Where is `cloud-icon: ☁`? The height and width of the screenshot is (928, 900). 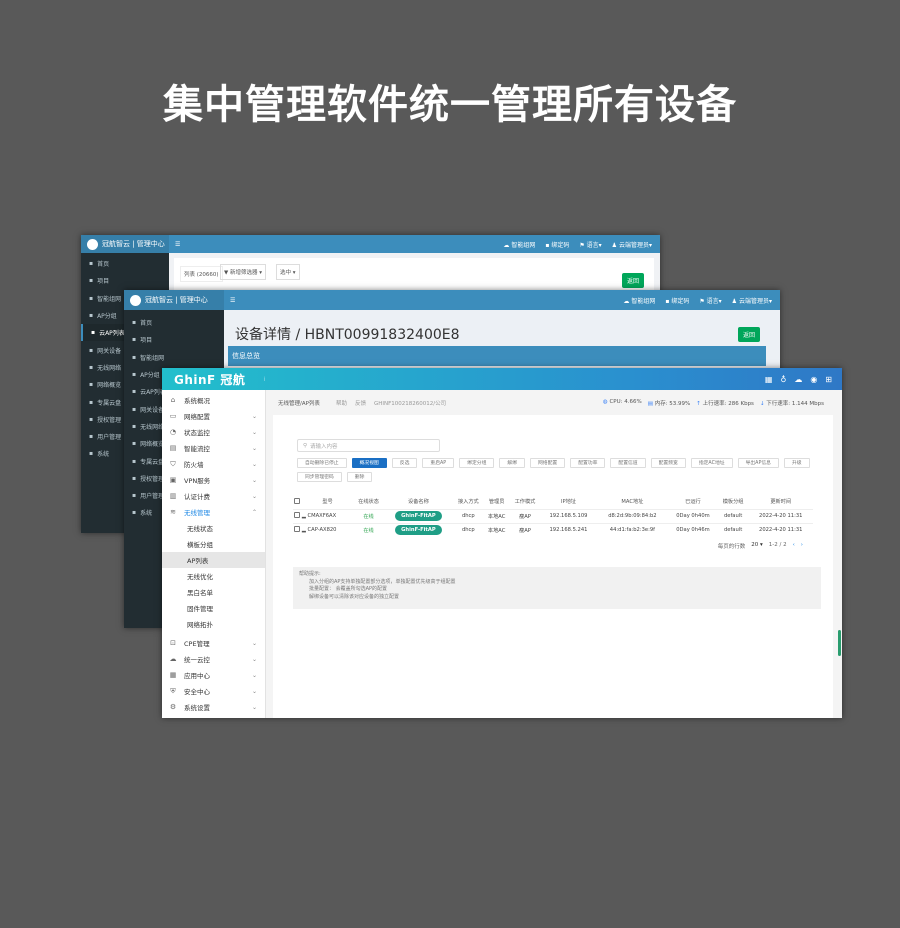 cloud-icon: ☁ is located at coordinates (798, 379).